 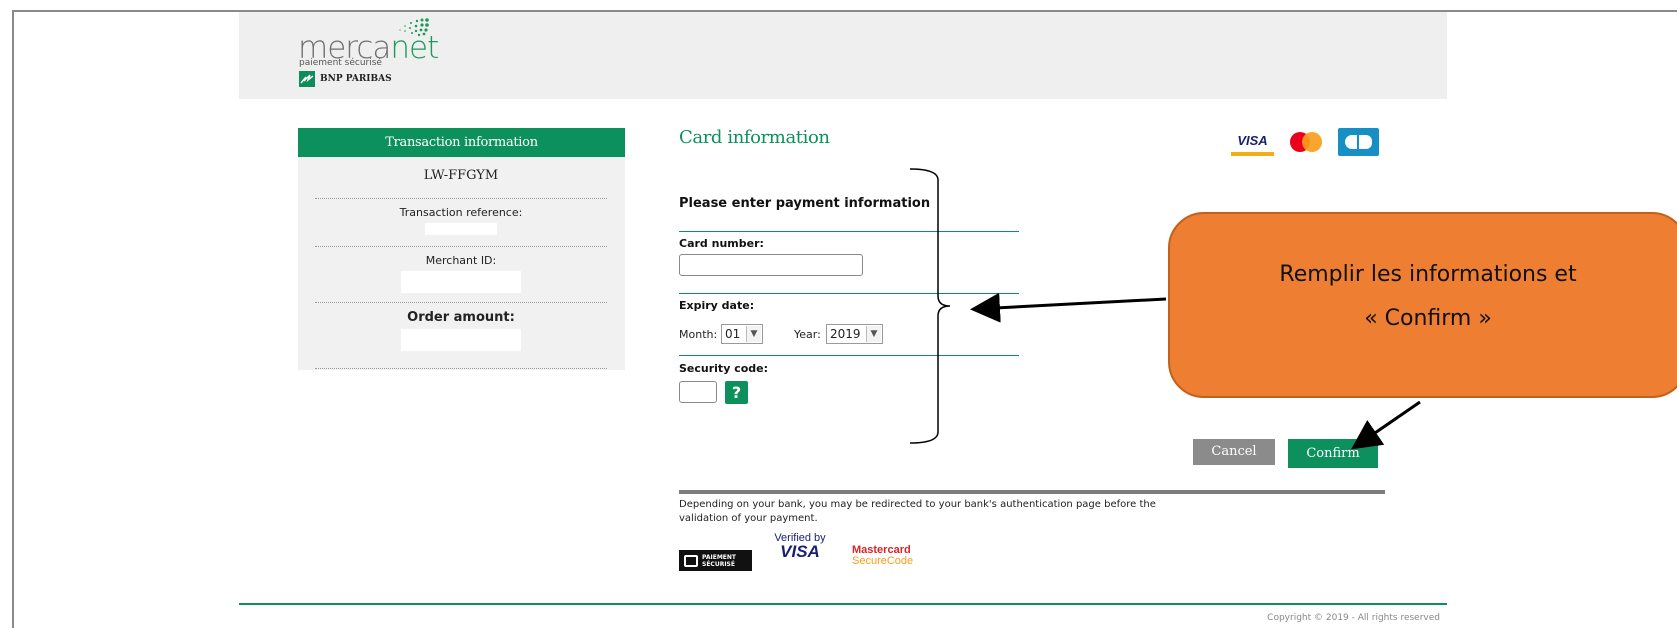 I want to click on annotation-arrows, so click(x=1165, y=309).